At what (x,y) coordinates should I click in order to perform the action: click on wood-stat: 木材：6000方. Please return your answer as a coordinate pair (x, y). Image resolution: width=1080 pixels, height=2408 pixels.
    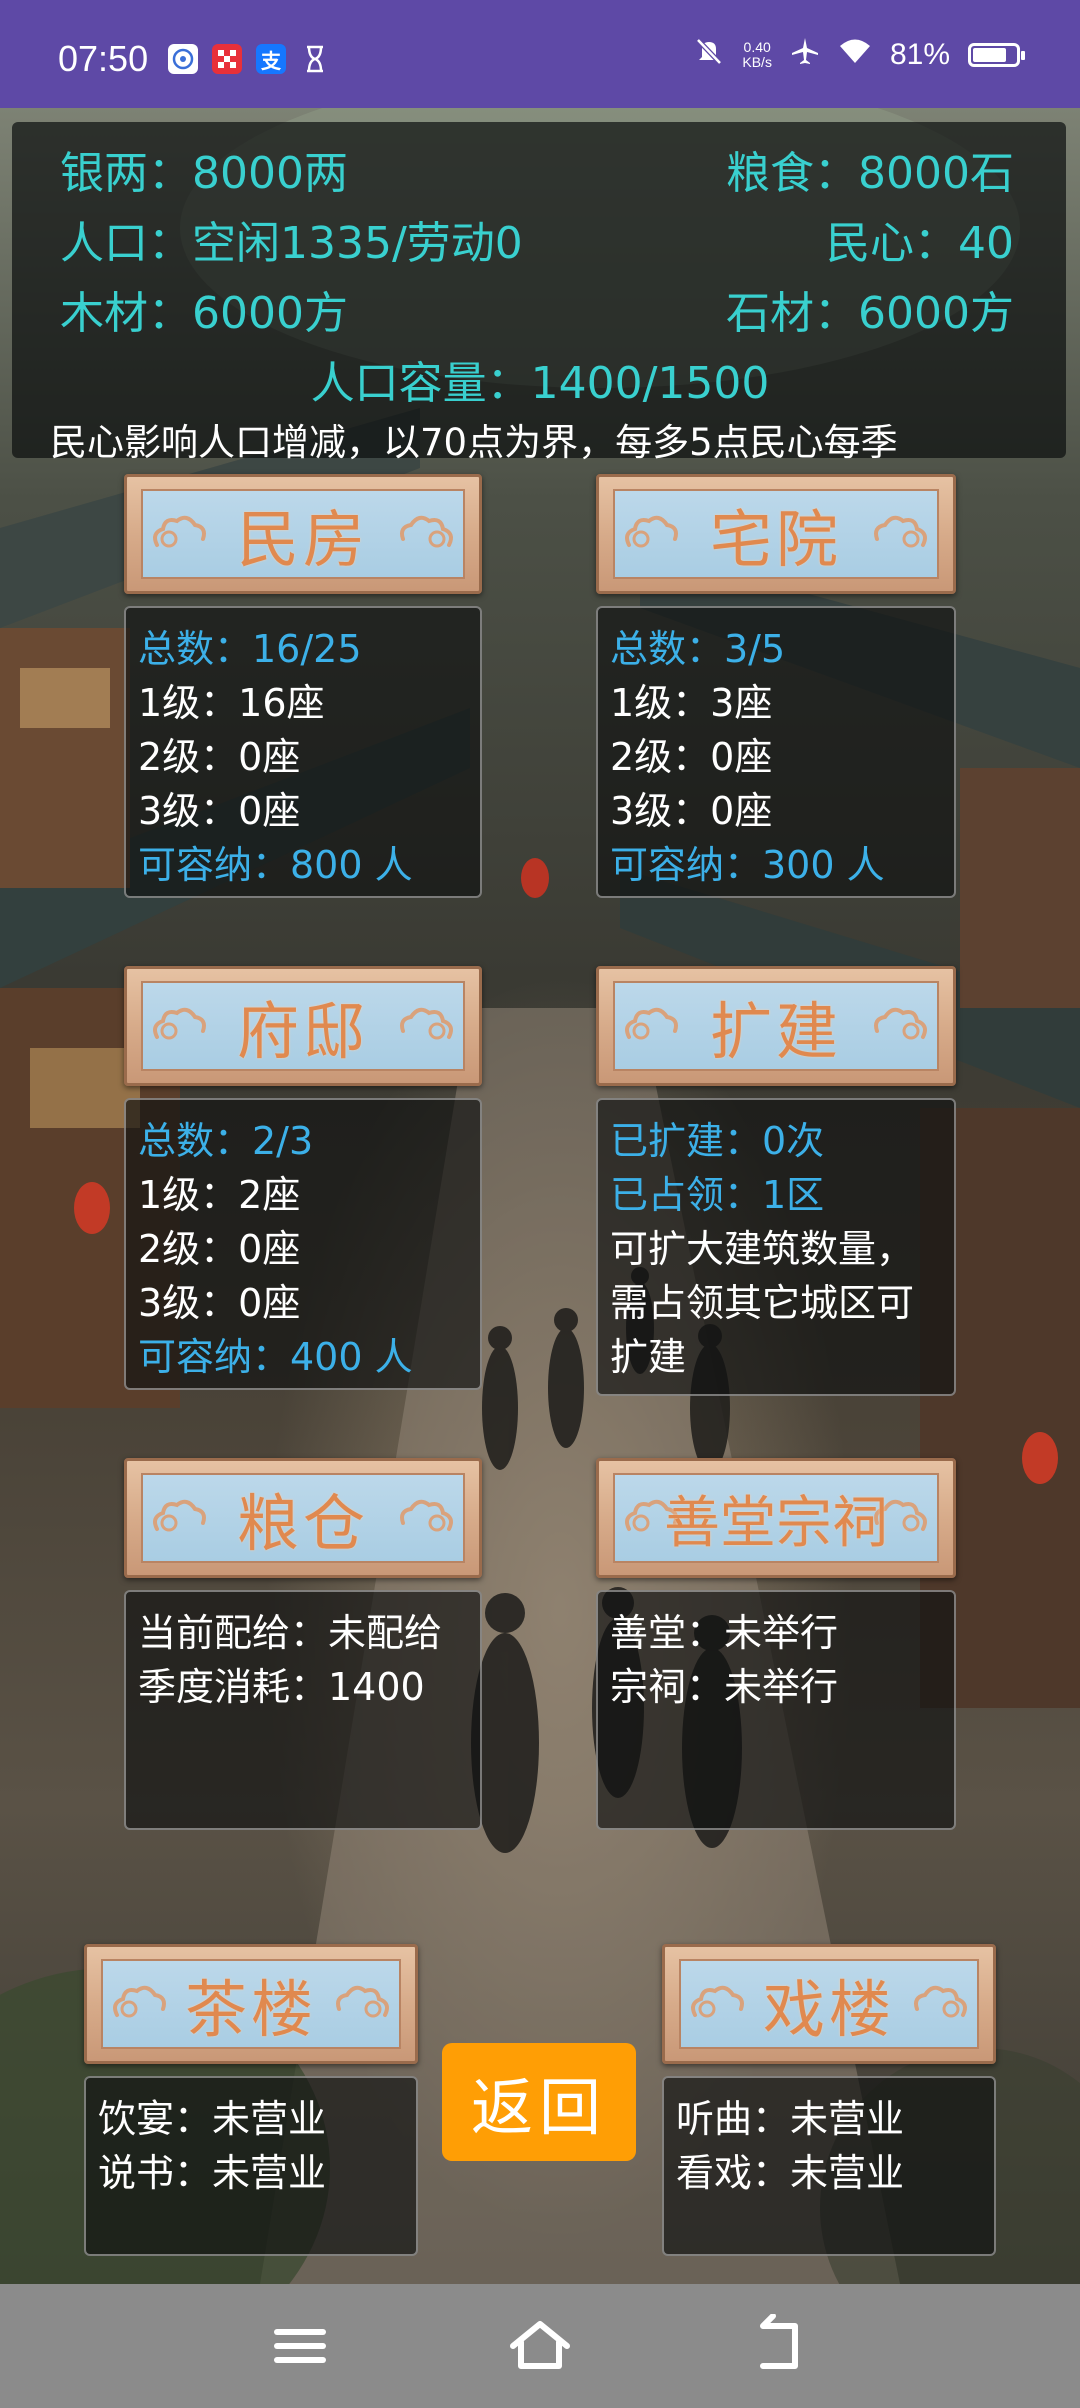
    Looking at the image, I should click on (204, 313).